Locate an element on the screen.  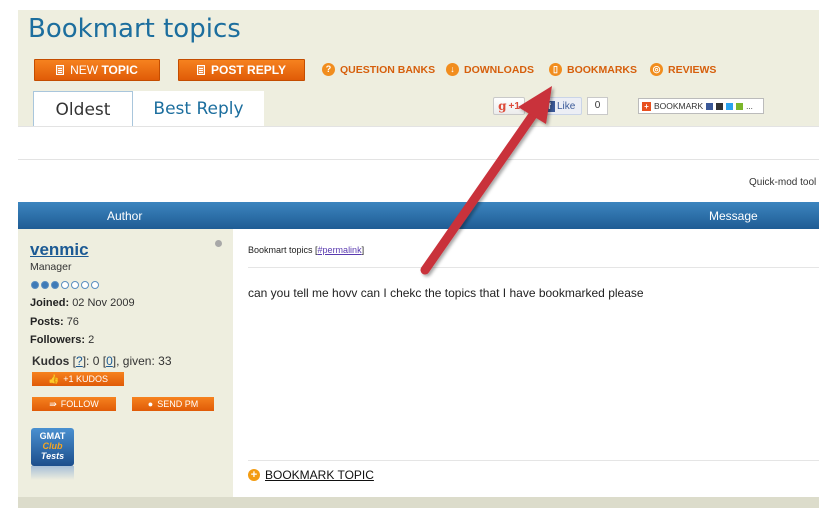
author-followers: Followers: 2 is located at coordinates (62, 340).